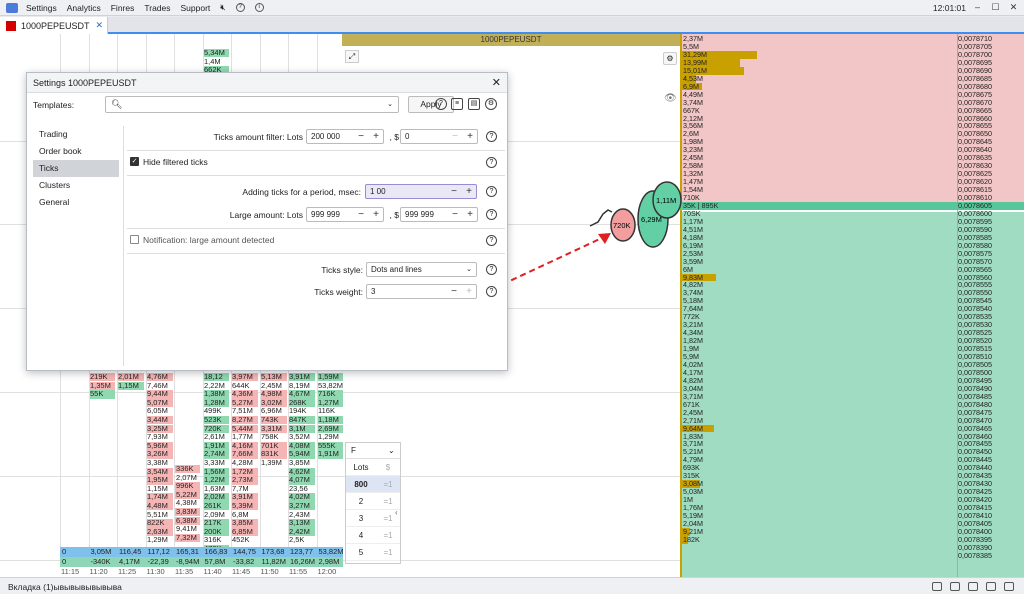 This screenshot has width=1024, height=594. What do you see at coordinates (622, 225) in the screenshot?
I see `bubble-label-sell: 720K` at bounding box center [622, 225].